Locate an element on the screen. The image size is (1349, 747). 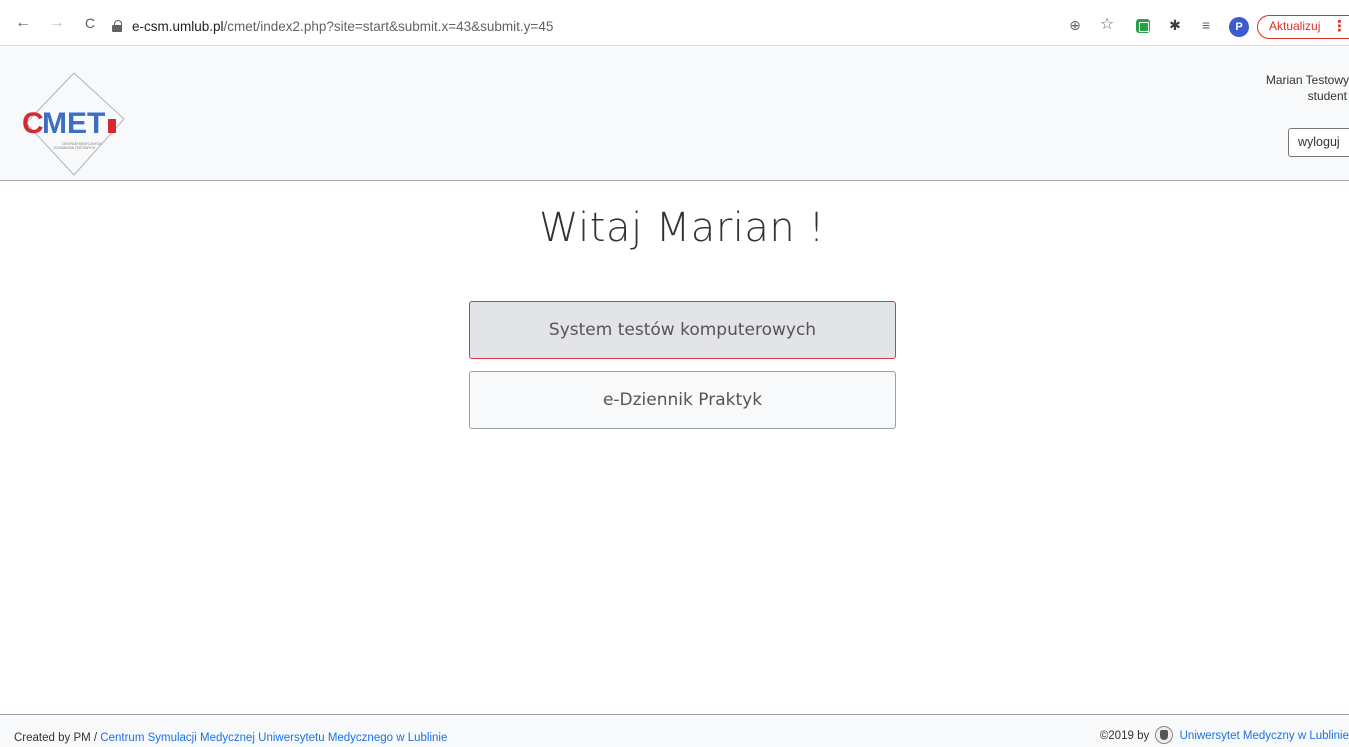
profile-avatar: P is located at coordinates (1239, 27).